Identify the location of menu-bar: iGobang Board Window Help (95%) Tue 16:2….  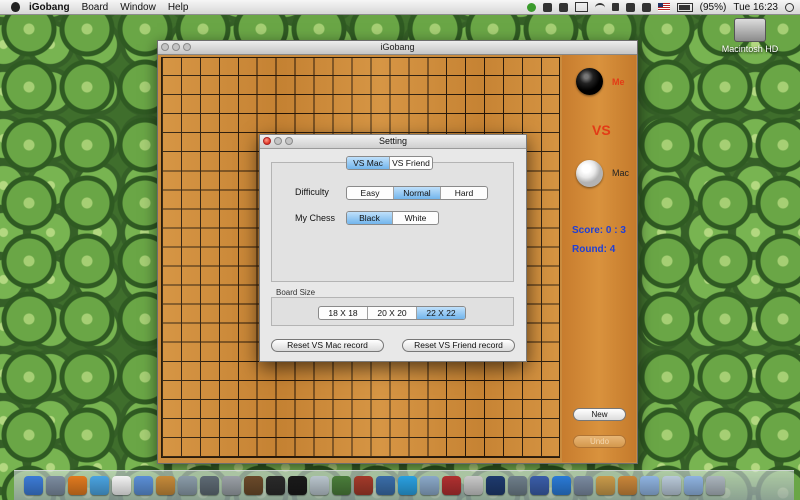
(400, 7).